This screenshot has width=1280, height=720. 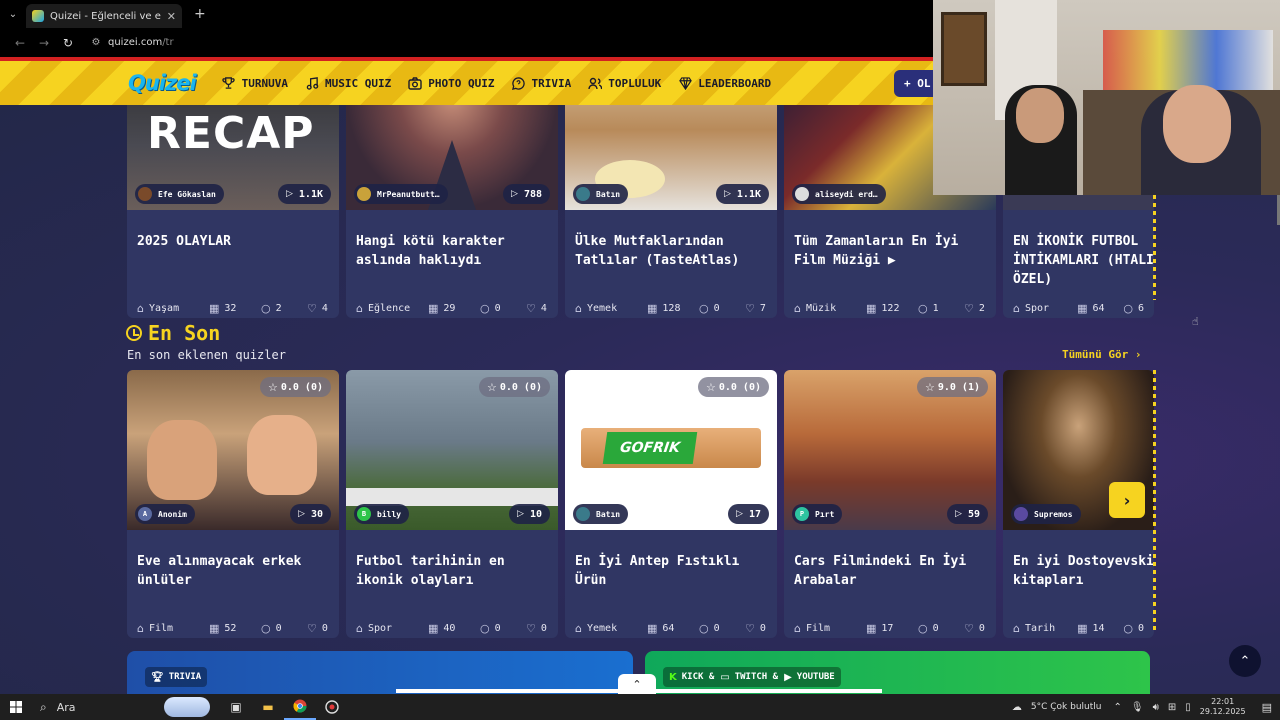 I want to click on author-name: Batın, so click(x=608, y=514).